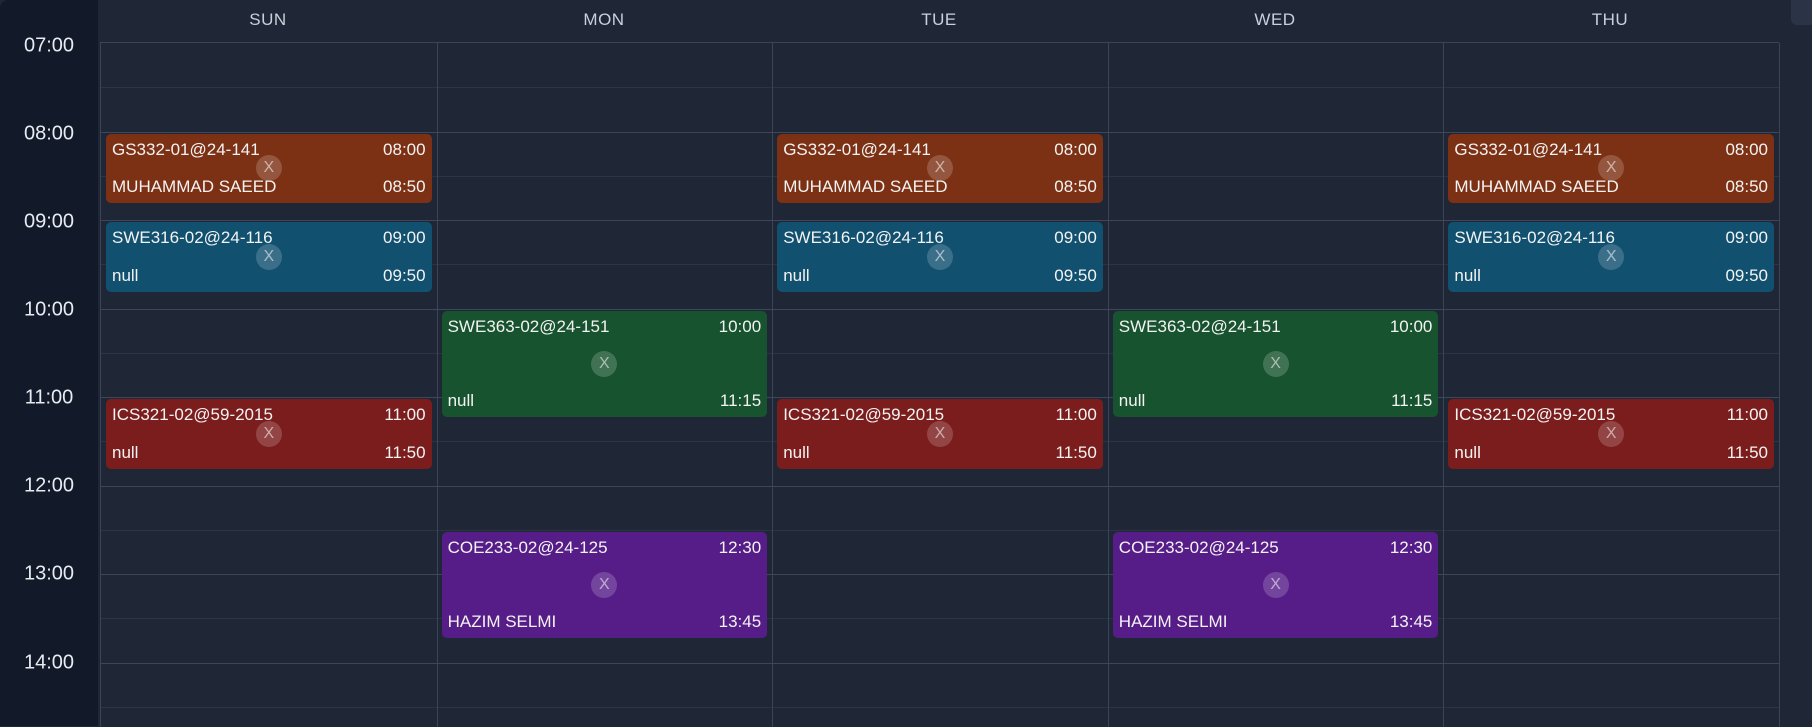  Describe the element at coordinates (1610, 19) in the screenshot. I see `day-header-thu: THU` at that location.